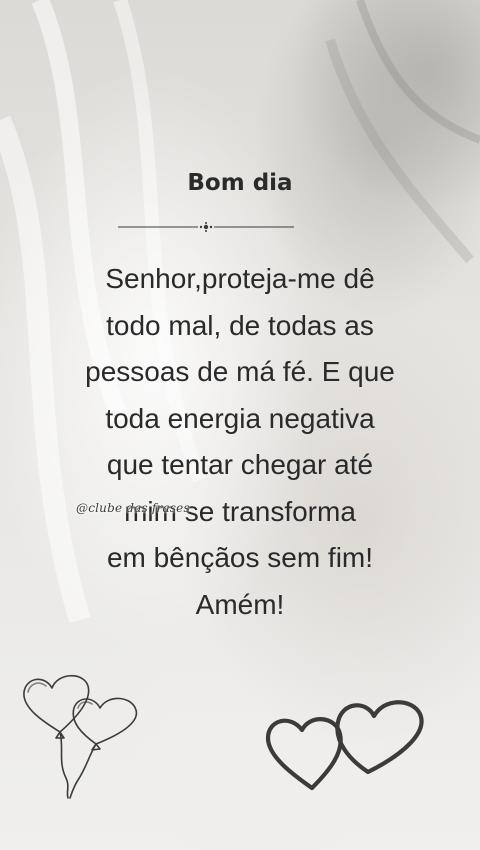 The height and width of the screenshot is (850, 480). I want to click on message-line: Amém!, so click(240, 604).